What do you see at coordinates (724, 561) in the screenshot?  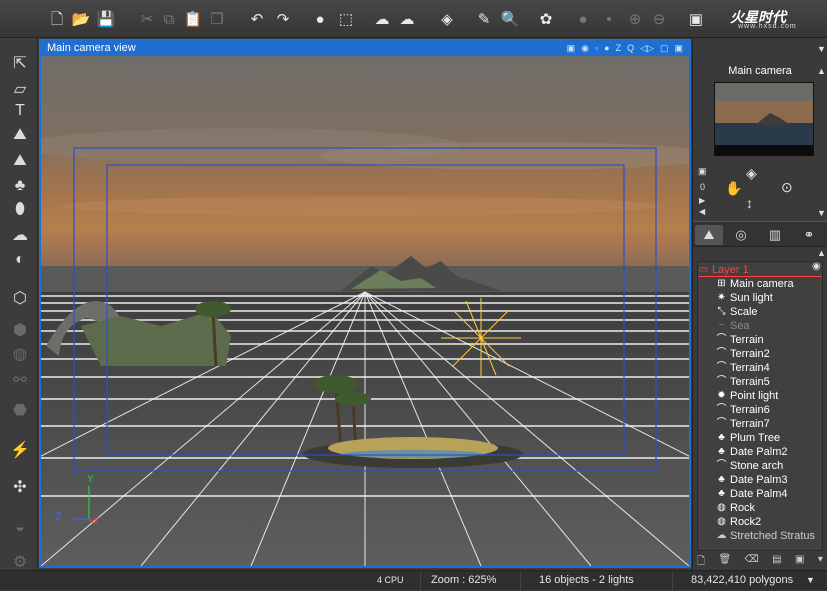 I see `tree-tool-icon: 🗑` at bounding box center [724, 561].